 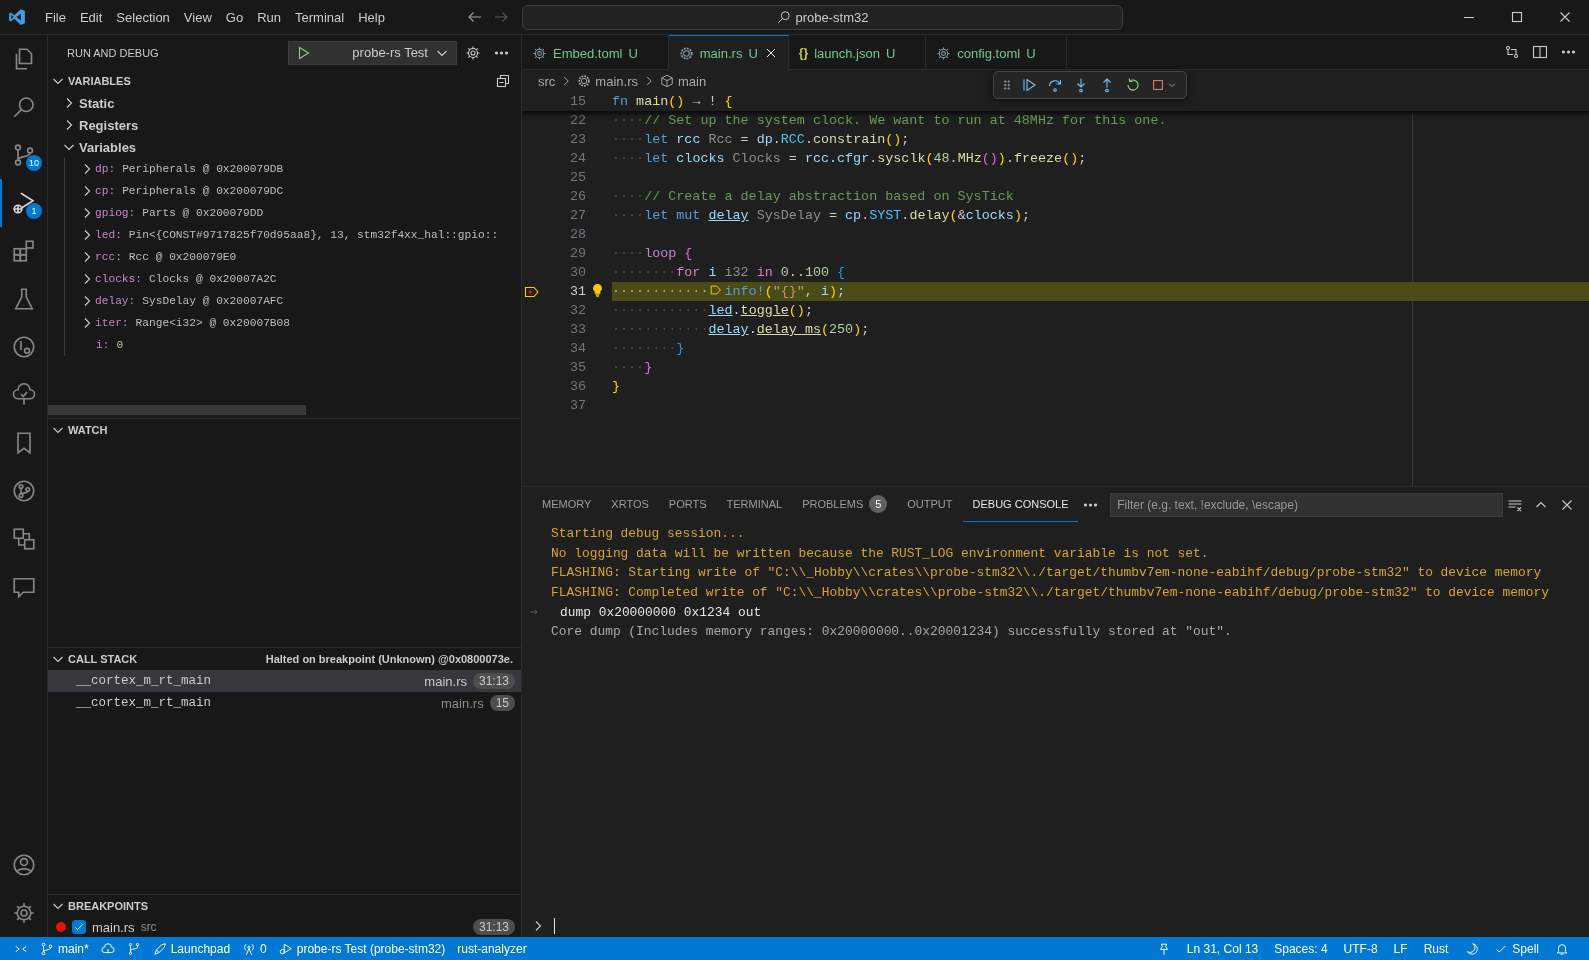 What do you see at coordinates (577, 272) in the screenshot?
I see `line-number: 30` at bounding box center [577, 272].